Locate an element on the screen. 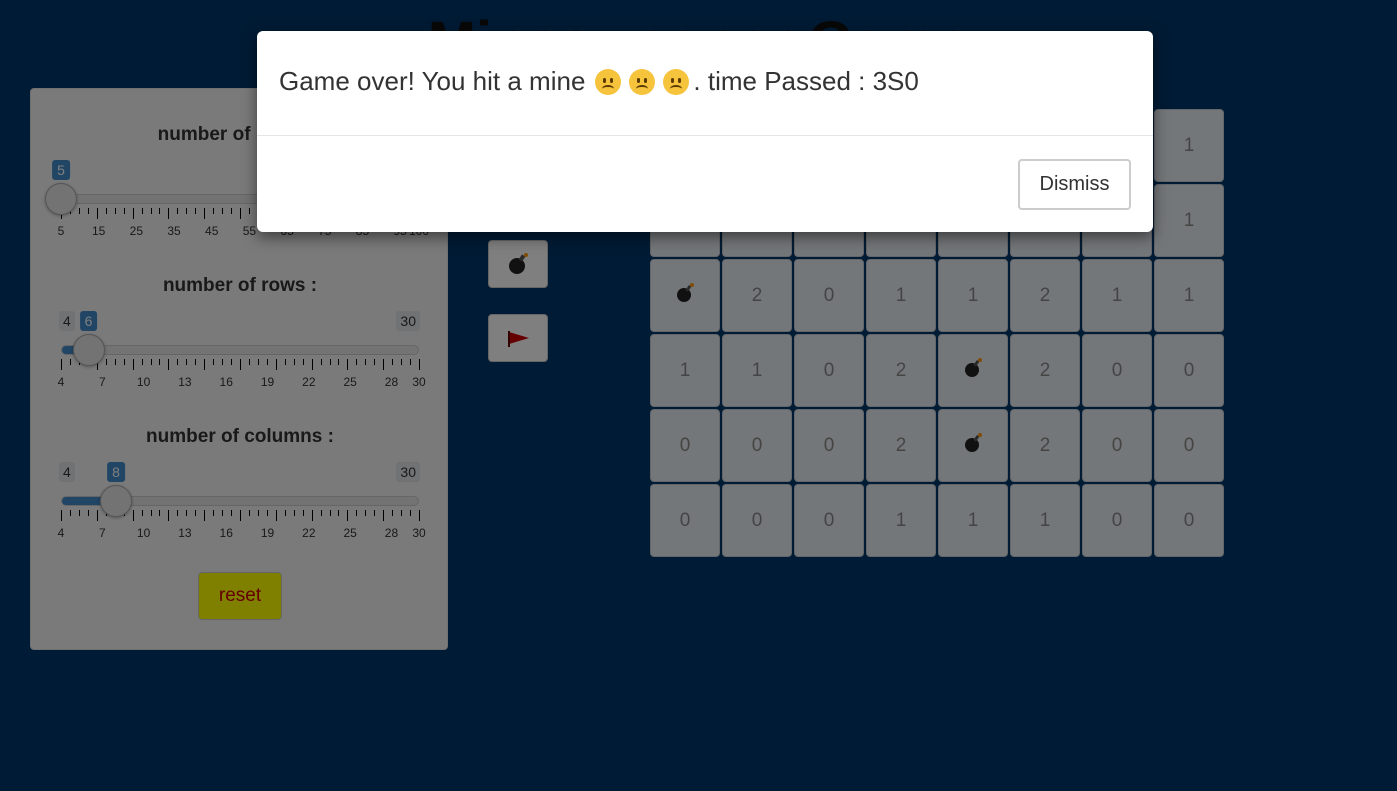  message-prefix: Game over! You hit a mine is located at coordinates (432, 81).